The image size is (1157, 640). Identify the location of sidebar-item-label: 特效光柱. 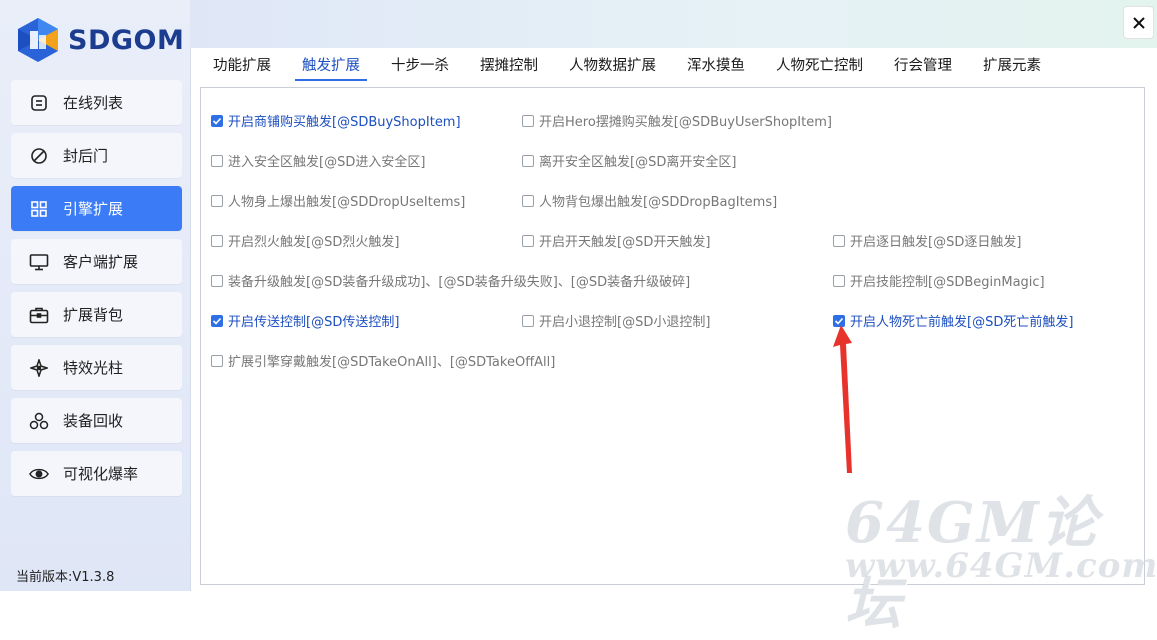
(93, 368).